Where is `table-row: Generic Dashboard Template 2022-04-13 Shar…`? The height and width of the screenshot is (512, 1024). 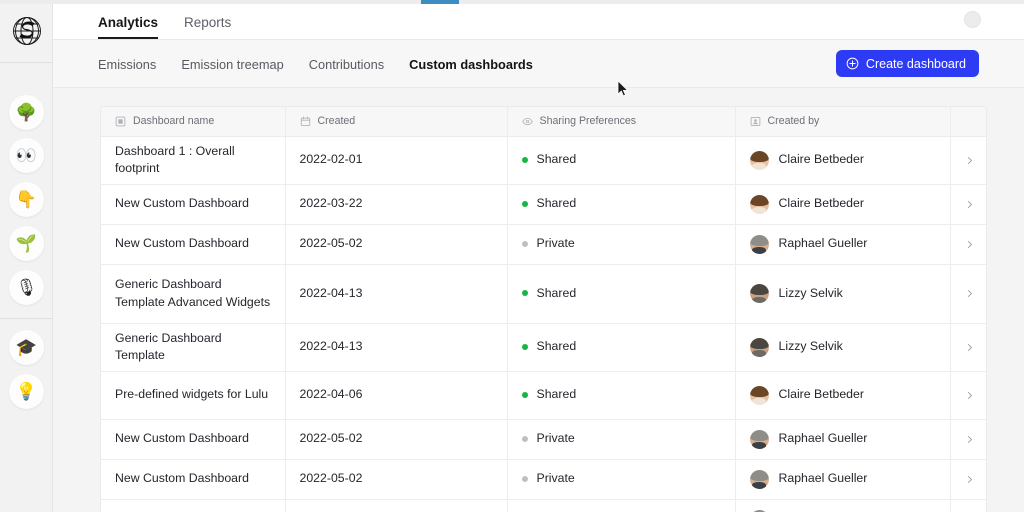 table-row: Generic Dashboard Template 2022-04-13 Shar… is located at coordinates (543, 347).